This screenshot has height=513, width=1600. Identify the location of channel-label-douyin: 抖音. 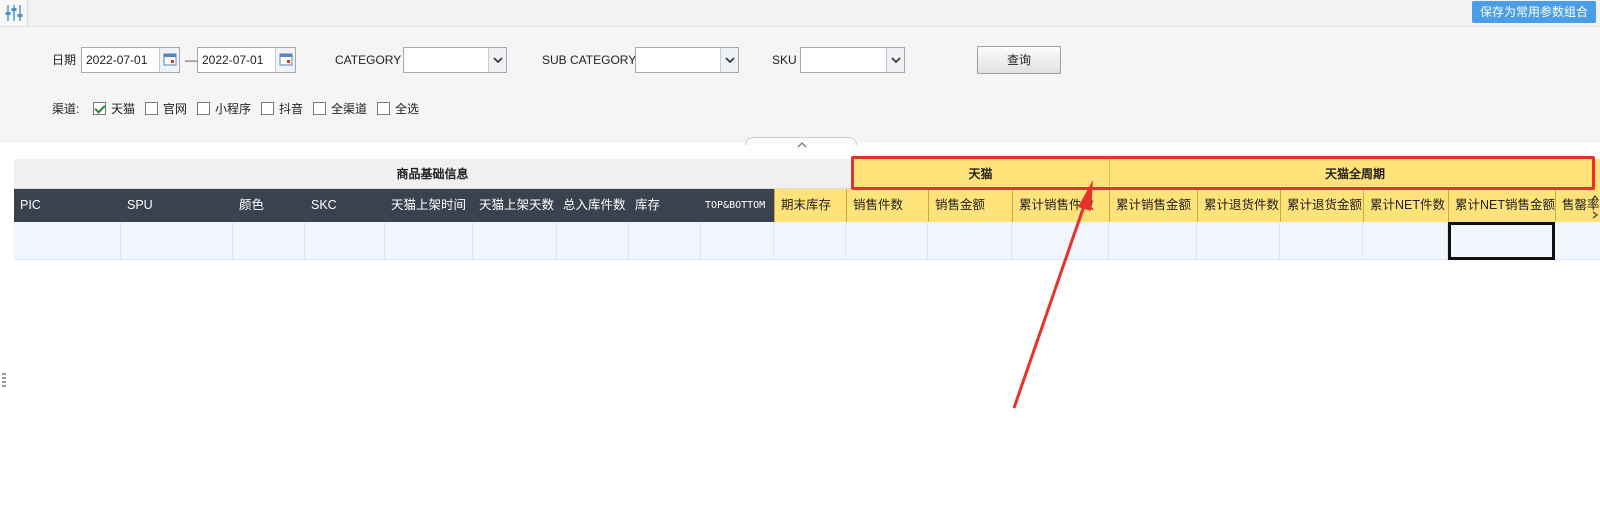
(291, 109).